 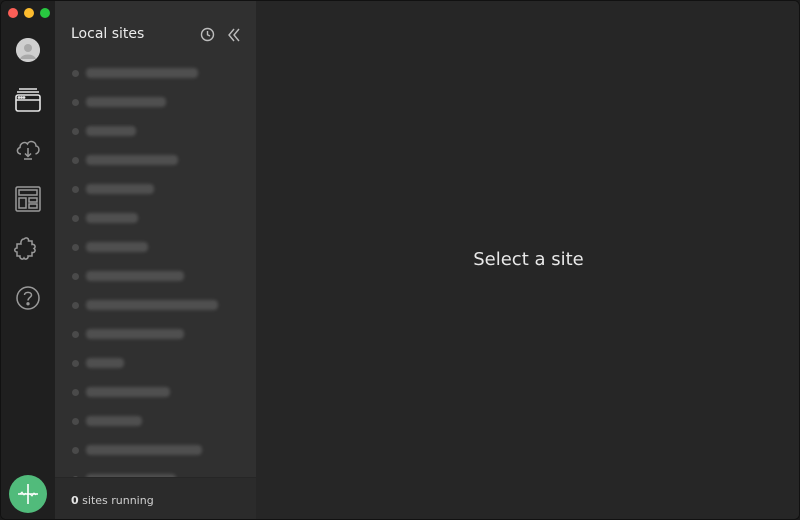 What do you see at coordinates (28, 50) in the screenshot?
I see `avatar` at bounding box center [28, 50].